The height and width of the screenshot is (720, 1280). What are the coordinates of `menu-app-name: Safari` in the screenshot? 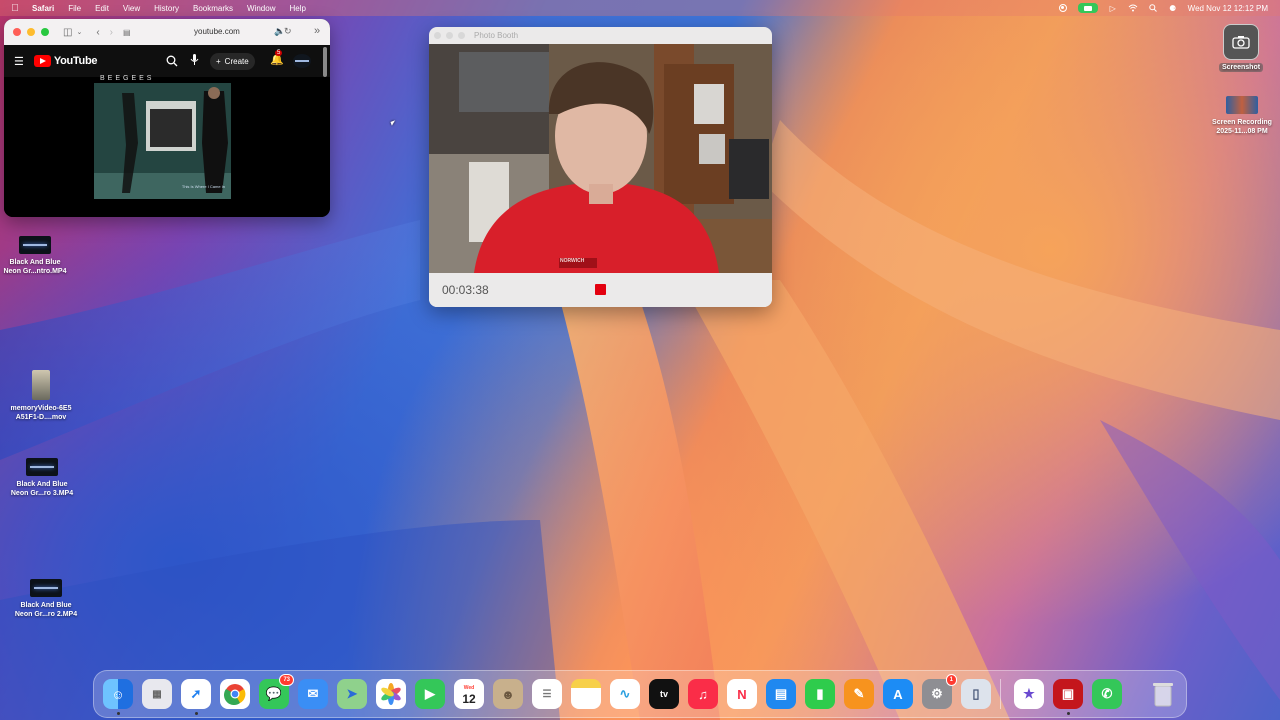 It's located at (43, 8).